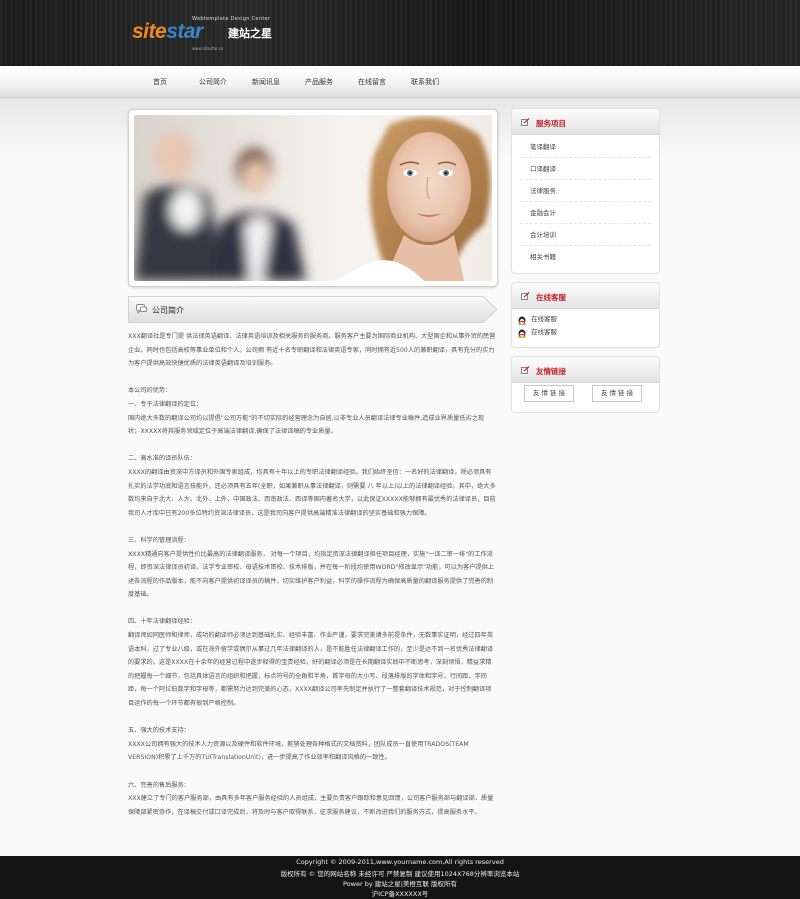 The image size is (800, 899). Describe the element at coordinates (617, 393) in the screenshot. I see `friend-link-button-2: 友 情 链 接` at that location.